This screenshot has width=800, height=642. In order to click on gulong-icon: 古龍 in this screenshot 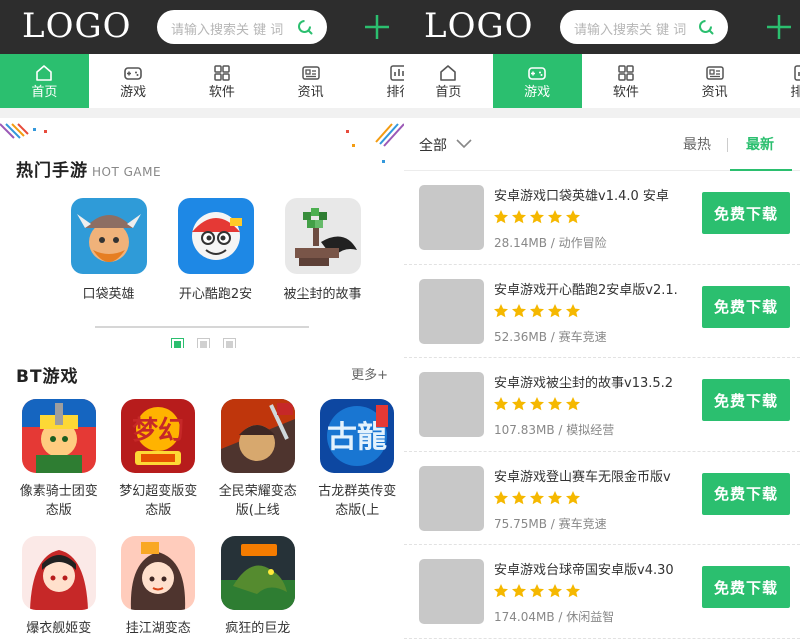, I will do `click(357, 436)`.